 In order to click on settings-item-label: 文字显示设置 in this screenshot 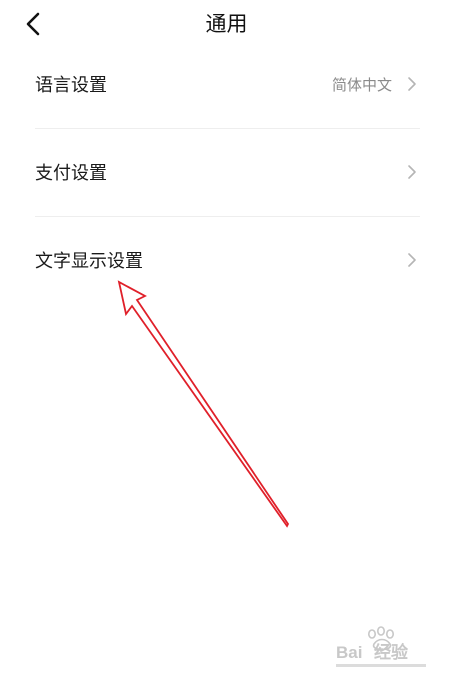, I will do `click(89, 261)`.